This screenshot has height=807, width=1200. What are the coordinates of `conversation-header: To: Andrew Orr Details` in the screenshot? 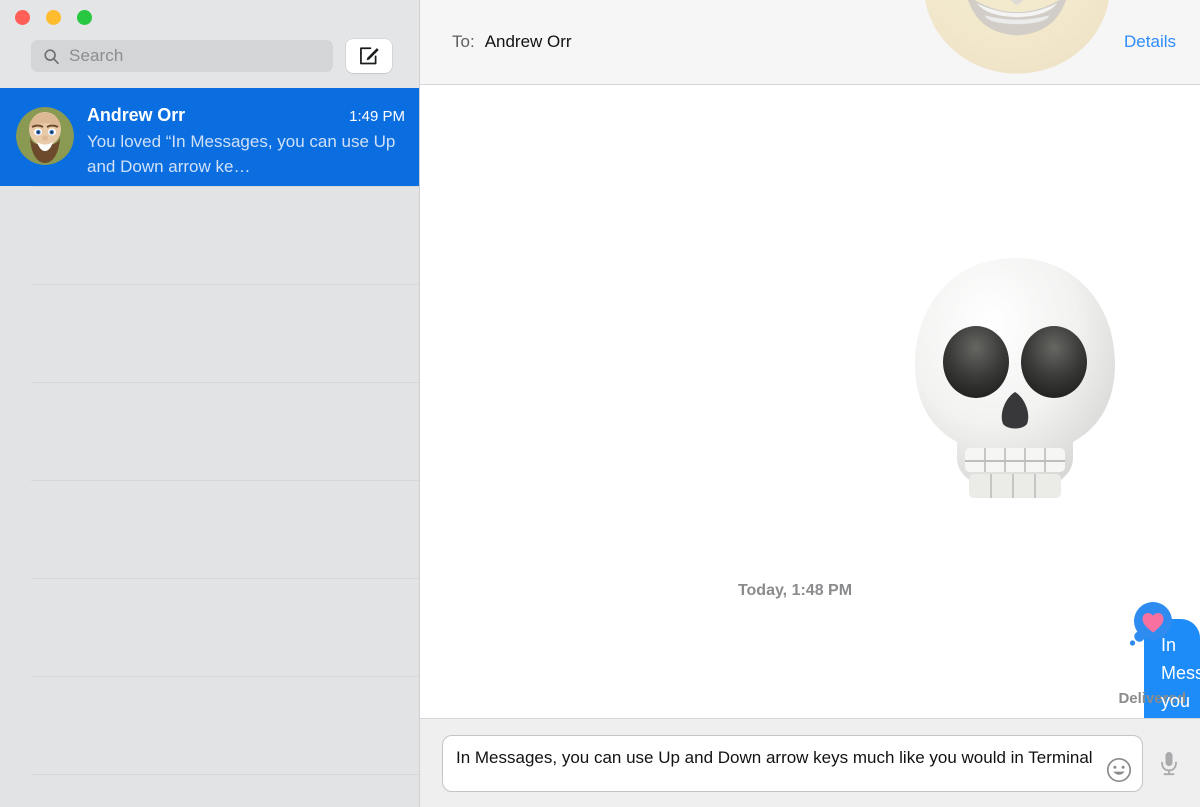 It's located at (810, 42).